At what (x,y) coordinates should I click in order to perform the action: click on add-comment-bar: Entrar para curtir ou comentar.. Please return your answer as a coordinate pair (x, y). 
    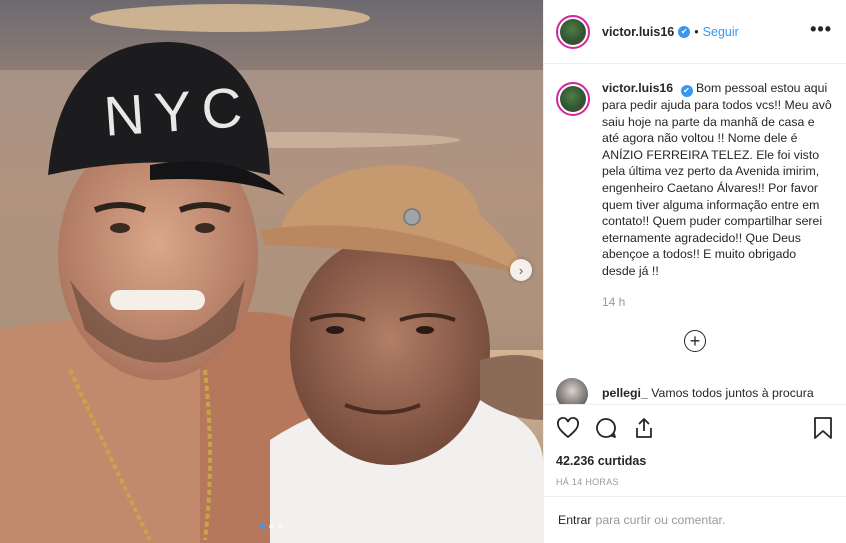
    Looking at the image, I should click on (695, 519).